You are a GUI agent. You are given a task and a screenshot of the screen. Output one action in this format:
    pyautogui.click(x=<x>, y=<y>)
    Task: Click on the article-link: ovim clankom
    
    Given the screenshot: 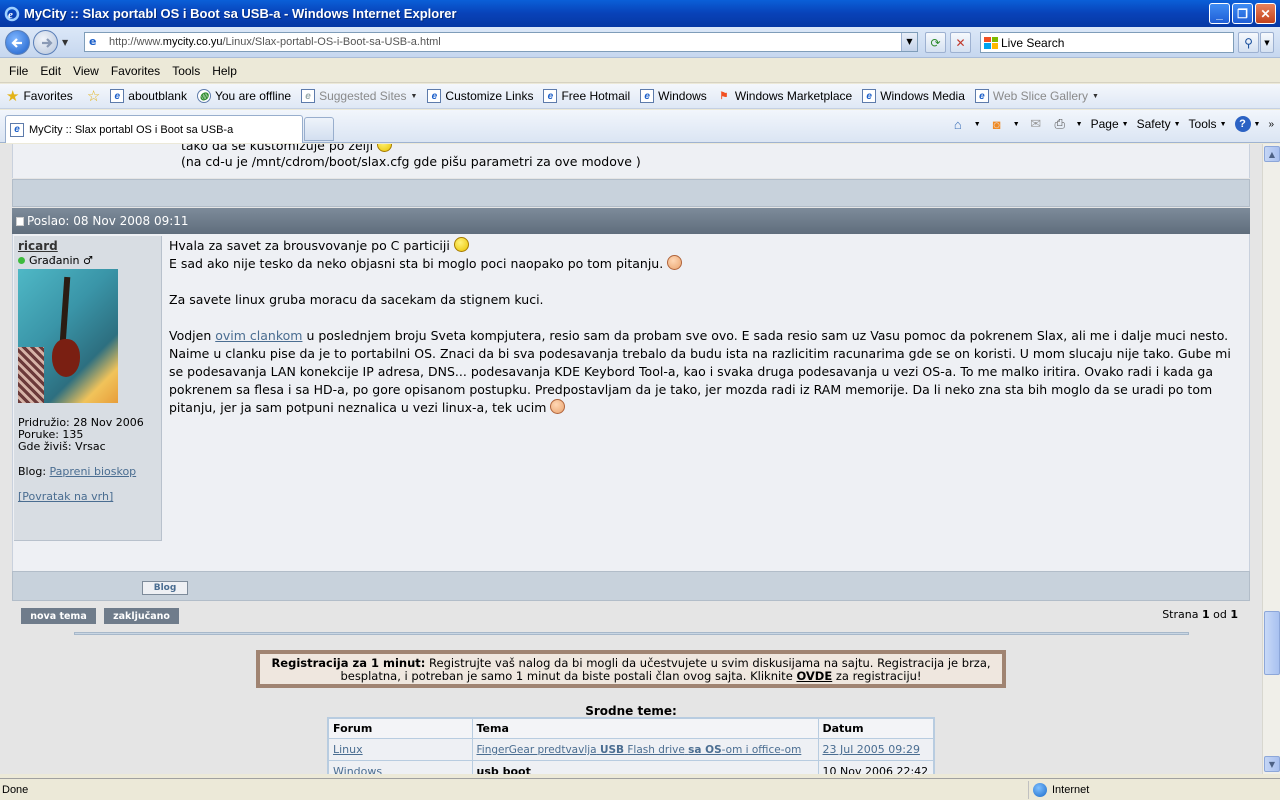 What is the action you would take?
    pyautogui.click(x=258, y=335)
    